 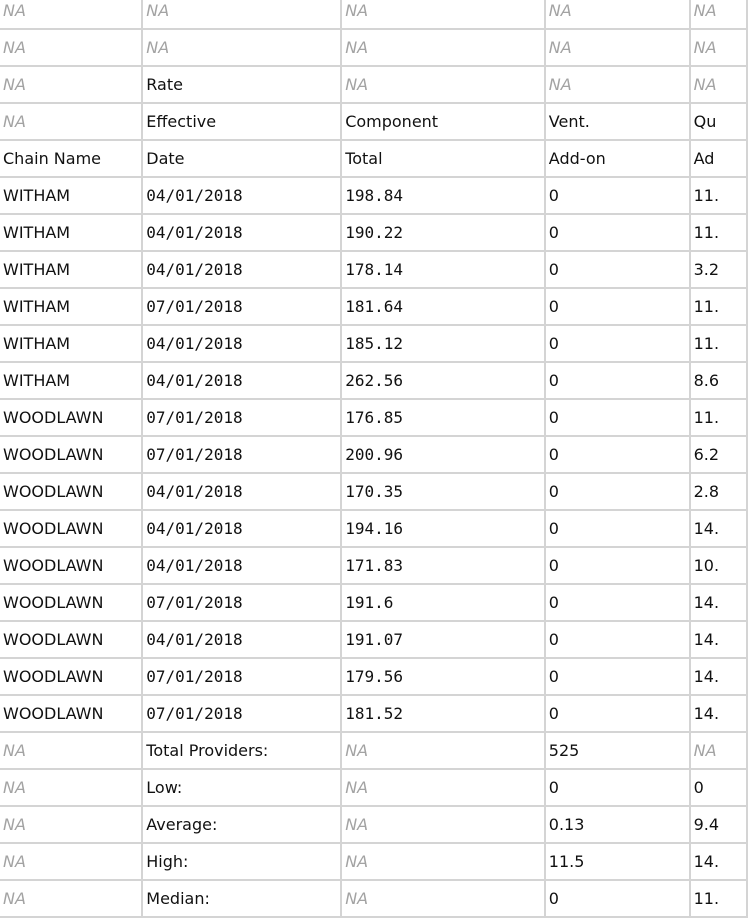 I want to click on grid-cell: 11.5, so click(x=617, y=862).